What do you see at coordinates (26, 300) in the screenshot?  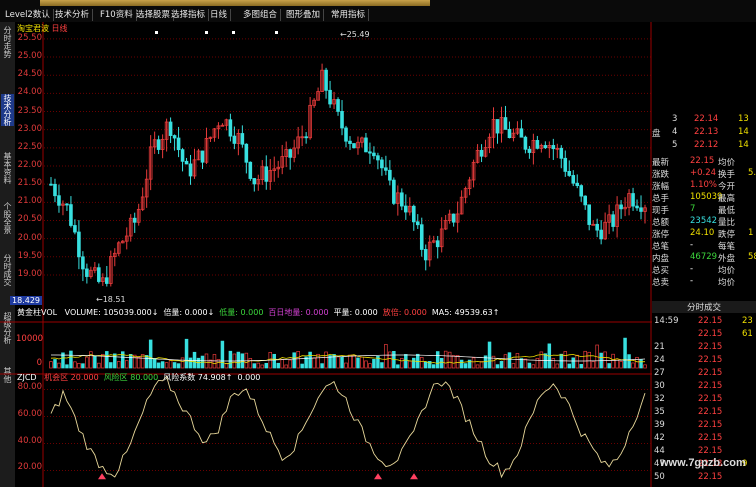 I see `current-price-tag: 18.429` at bounding box center [26, 300].